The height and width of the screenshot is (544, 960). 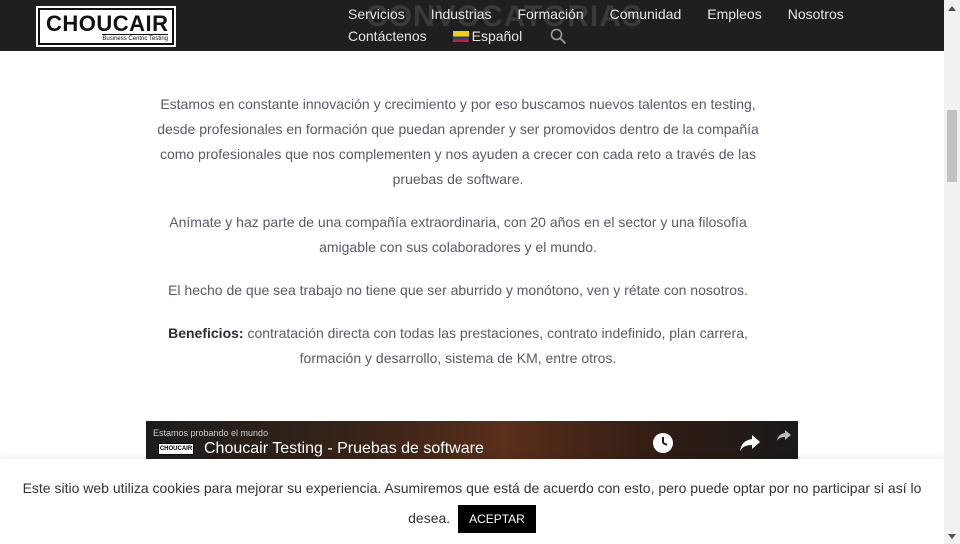 What do you see at coordinates (211, 433) in the screenshot?
I see `video-channel-text: Estamos probando el mundo` at bounding box center [211, 433].